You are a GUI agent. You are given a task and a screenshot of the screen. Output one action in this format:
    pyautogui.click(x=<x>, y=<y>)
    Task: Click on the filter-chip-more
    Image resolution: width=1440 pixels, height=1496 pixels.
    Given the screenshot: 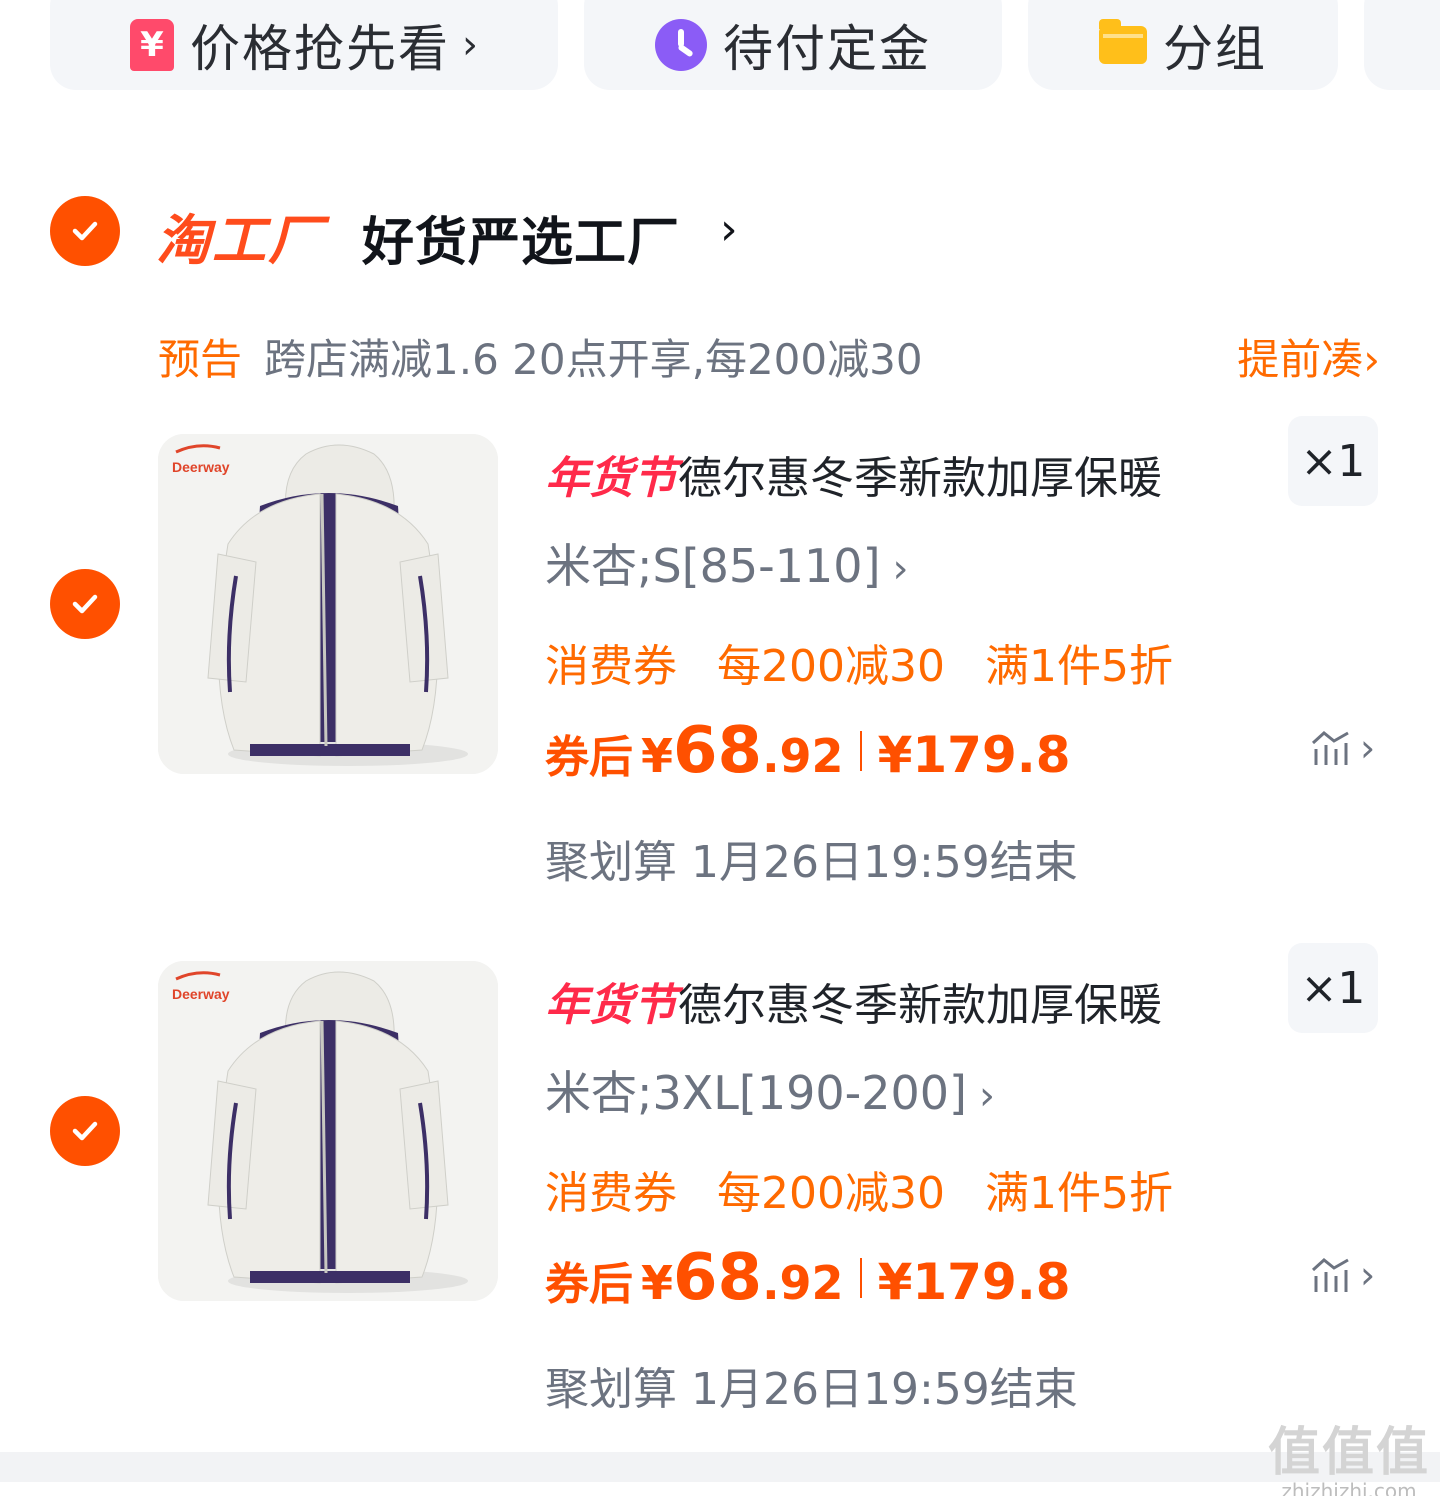 What is the action you would take?
    pyautogui.click(x=1402, y=45)
    